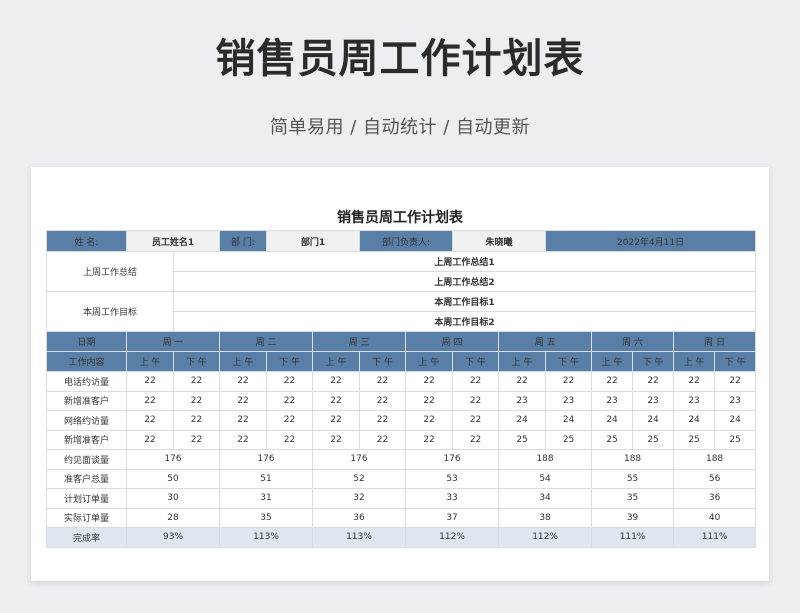  What do you see at coordinates (313, 241) in the screenshot?
I see `dept-value: 部门1` at bounding box center [313, 241].